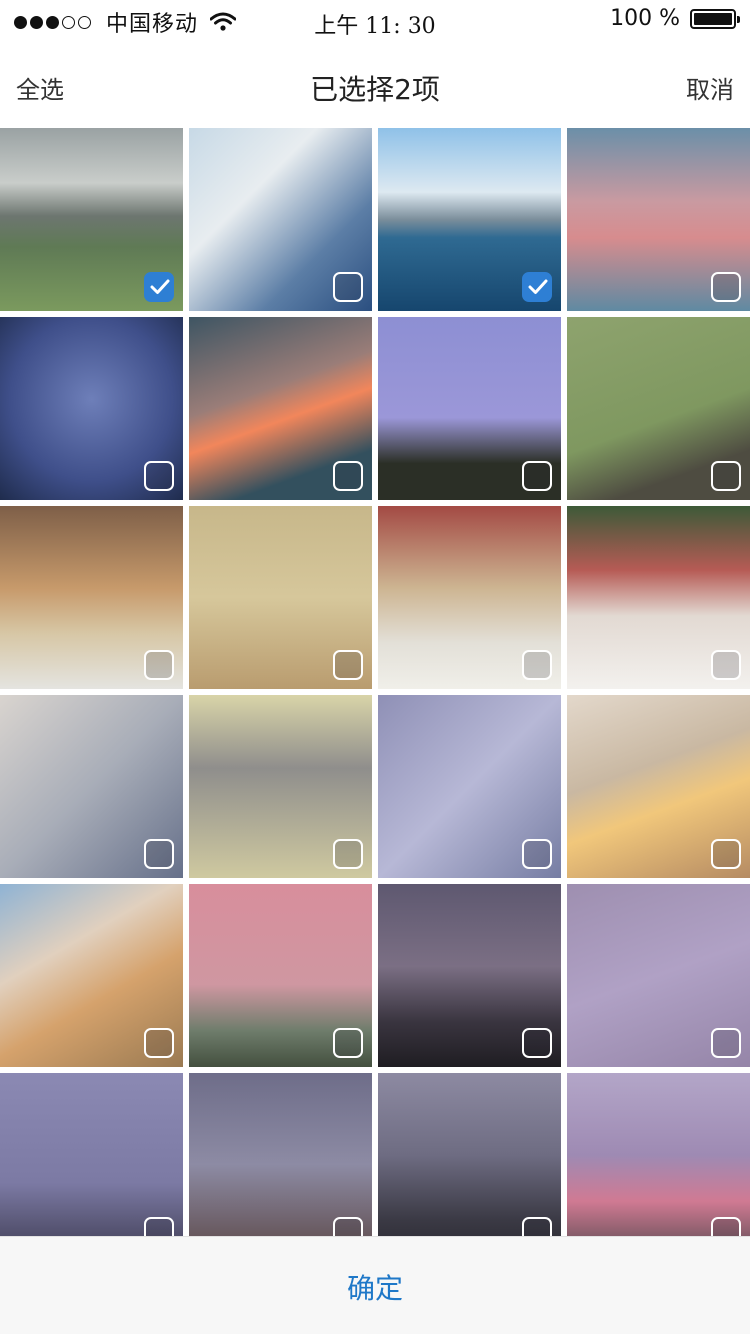 Image resolution: width=750 pixels, height=1334 pixels. I want to click on photo-pink-peaks, so click(658, 219).